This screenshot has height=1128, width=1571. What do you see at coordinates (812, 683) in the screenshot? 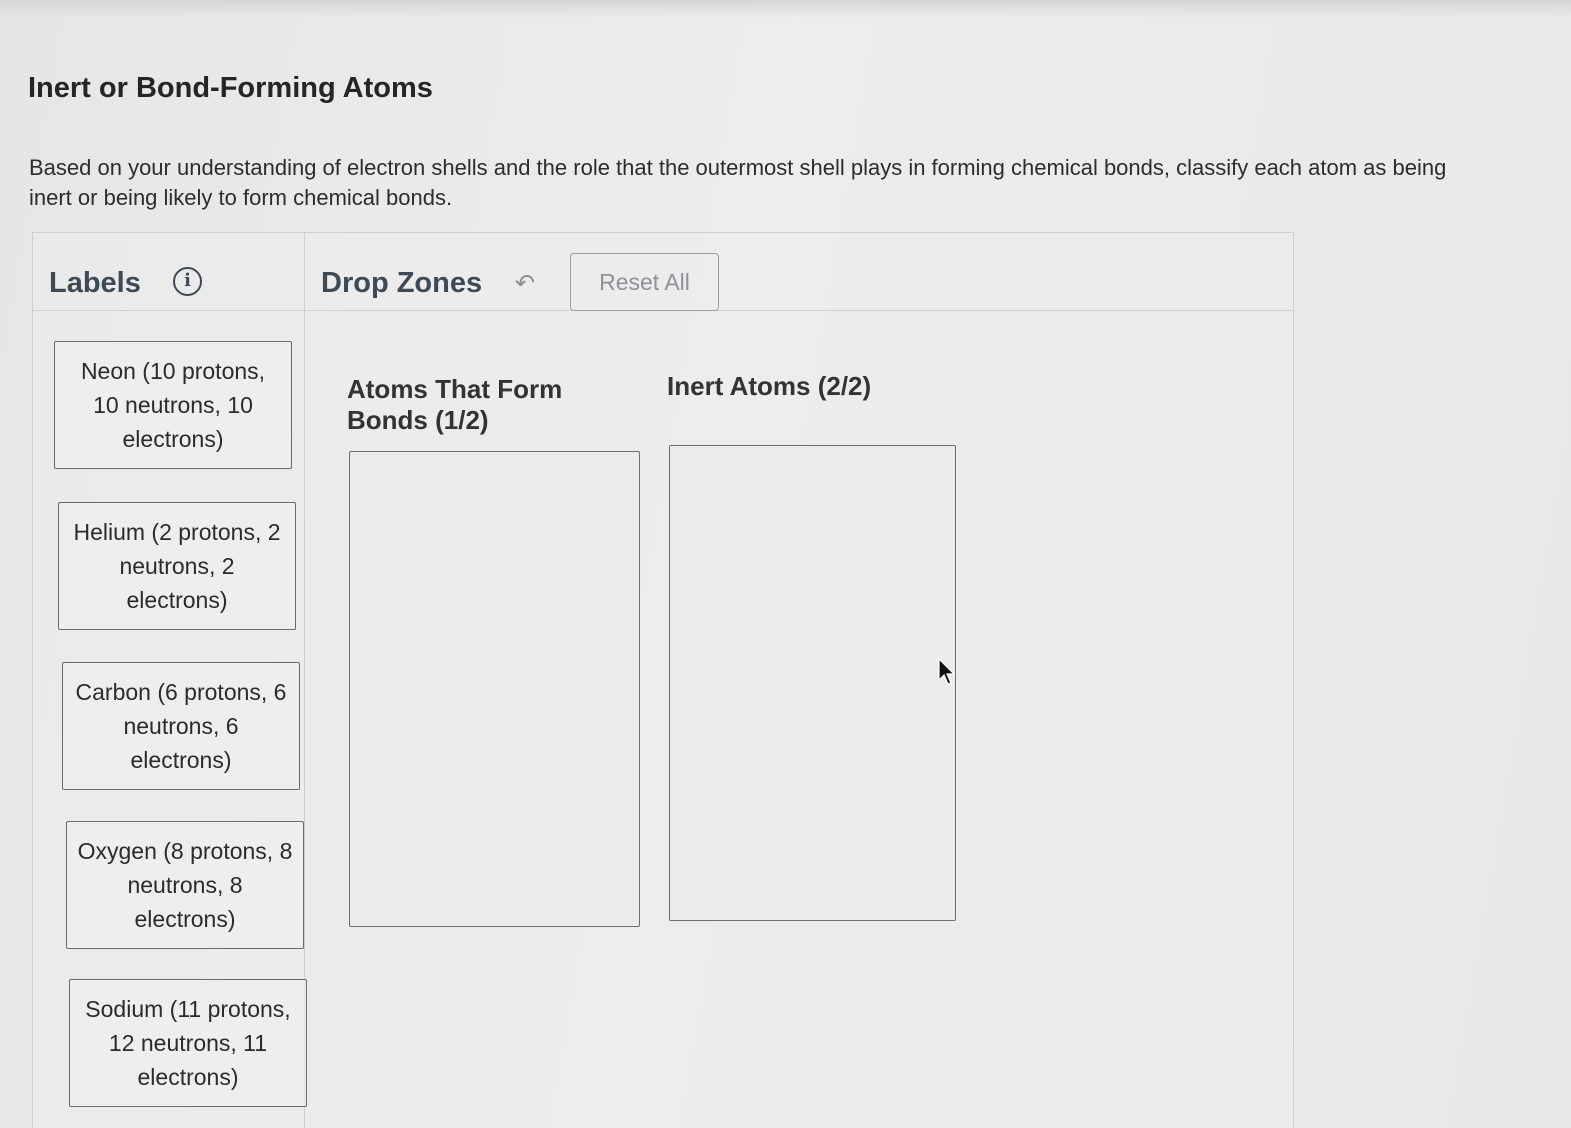
I see `drop-zone-inert` at bounding box center [812, 683].